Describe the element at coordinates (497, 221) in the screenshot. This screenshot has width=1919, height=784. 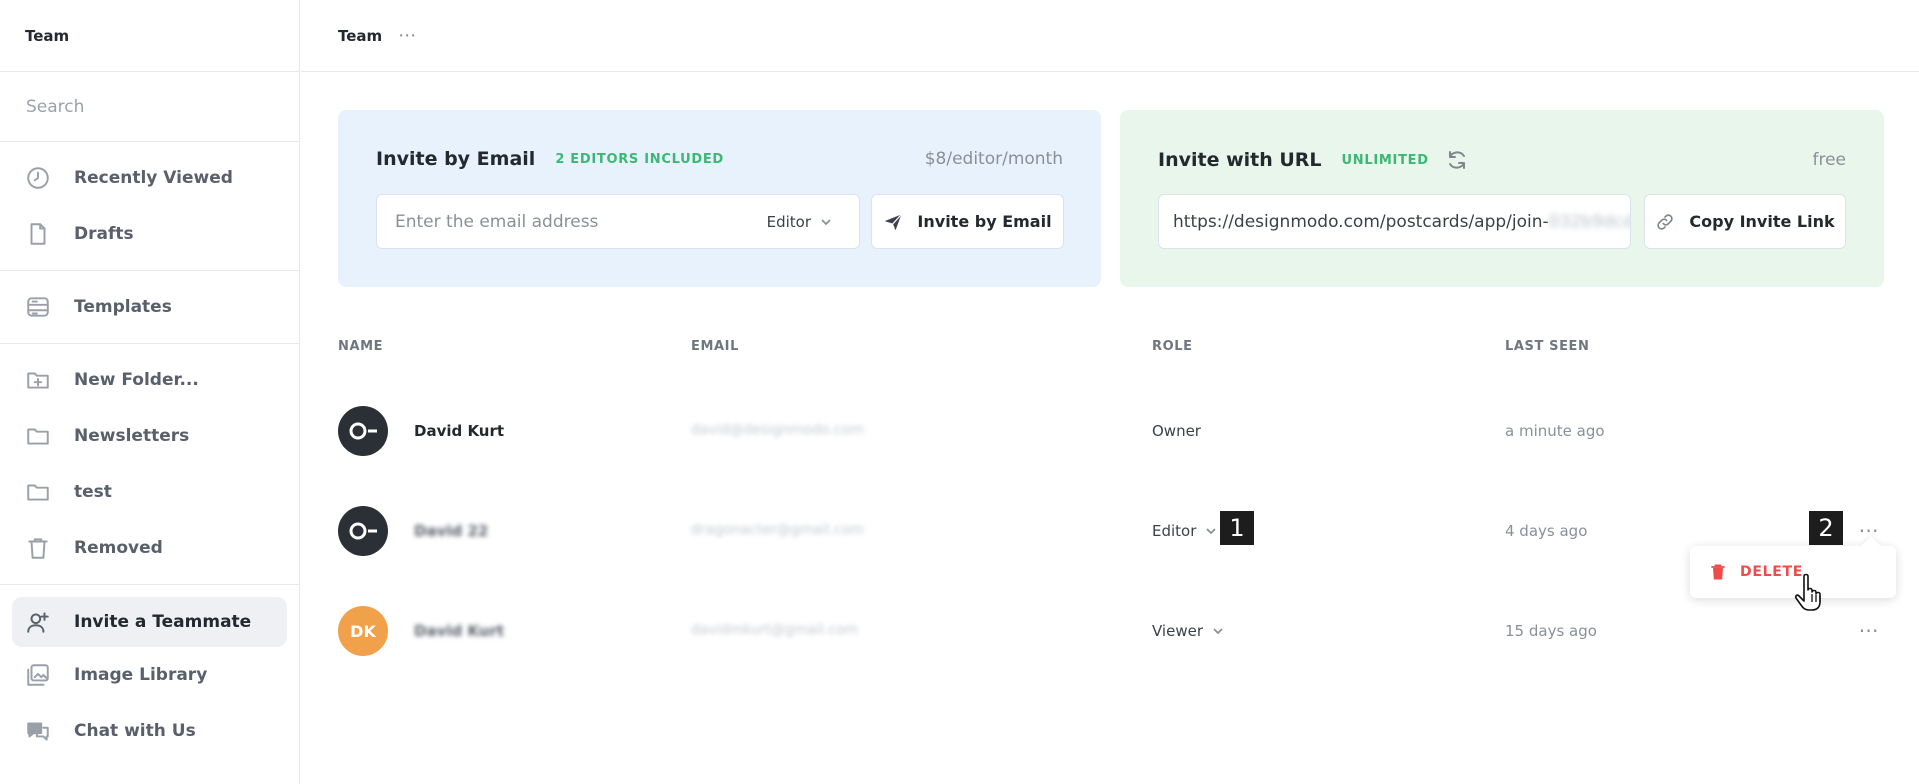
I see `email-placeholder: Enter the email address` at that location.